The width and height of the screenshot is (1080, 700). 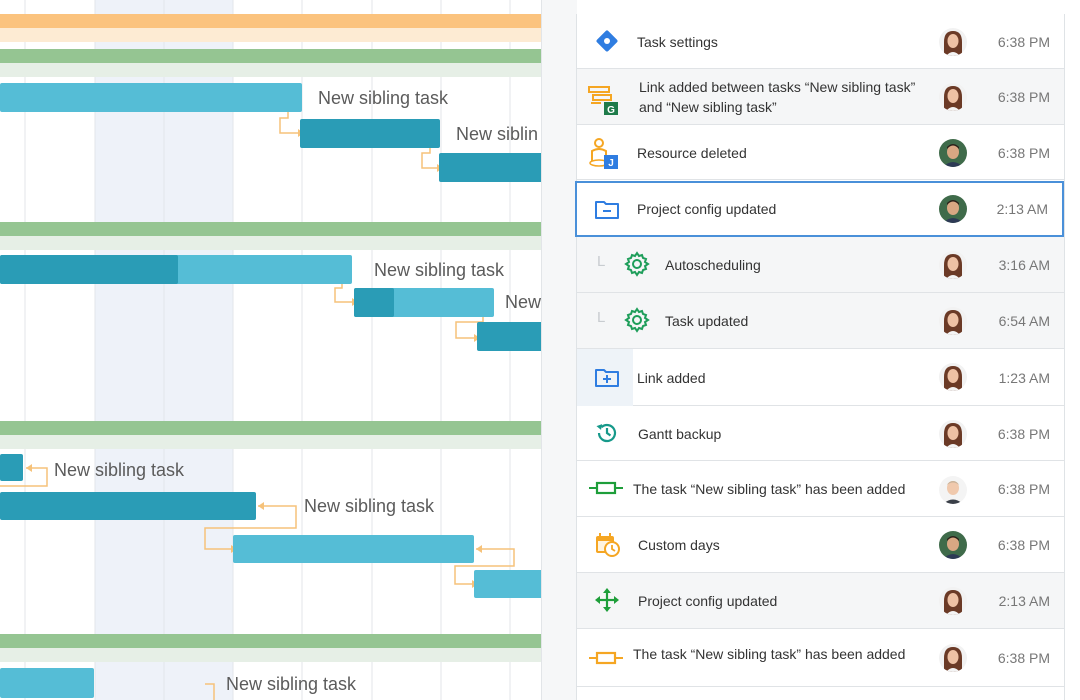 I want to click on panel-divider, so click(x=559, y=350).